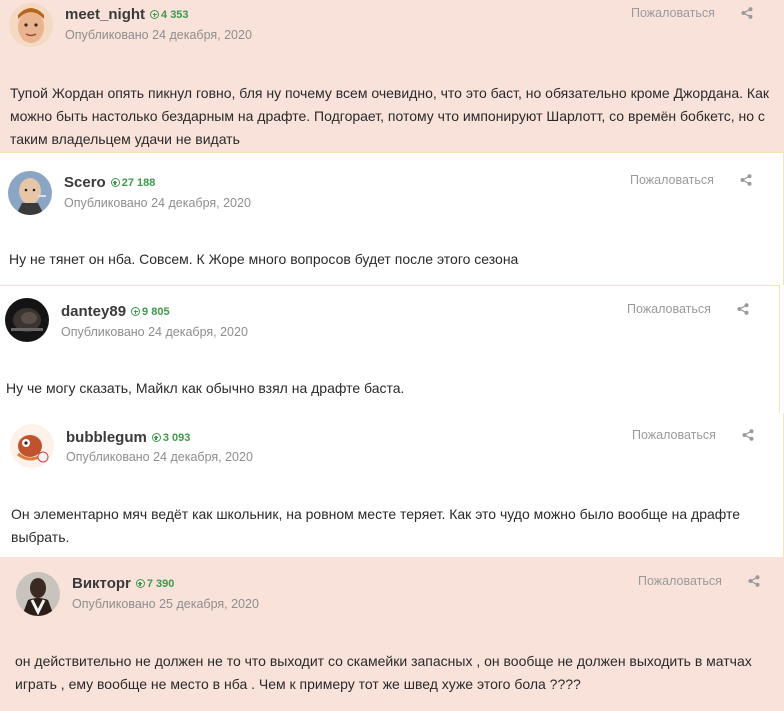  What do you see at coordinates (165, 604) in the screenshot?
I see `post-date: Опубликовано 25 декабря, 2020` at bounding box center [165, 604].